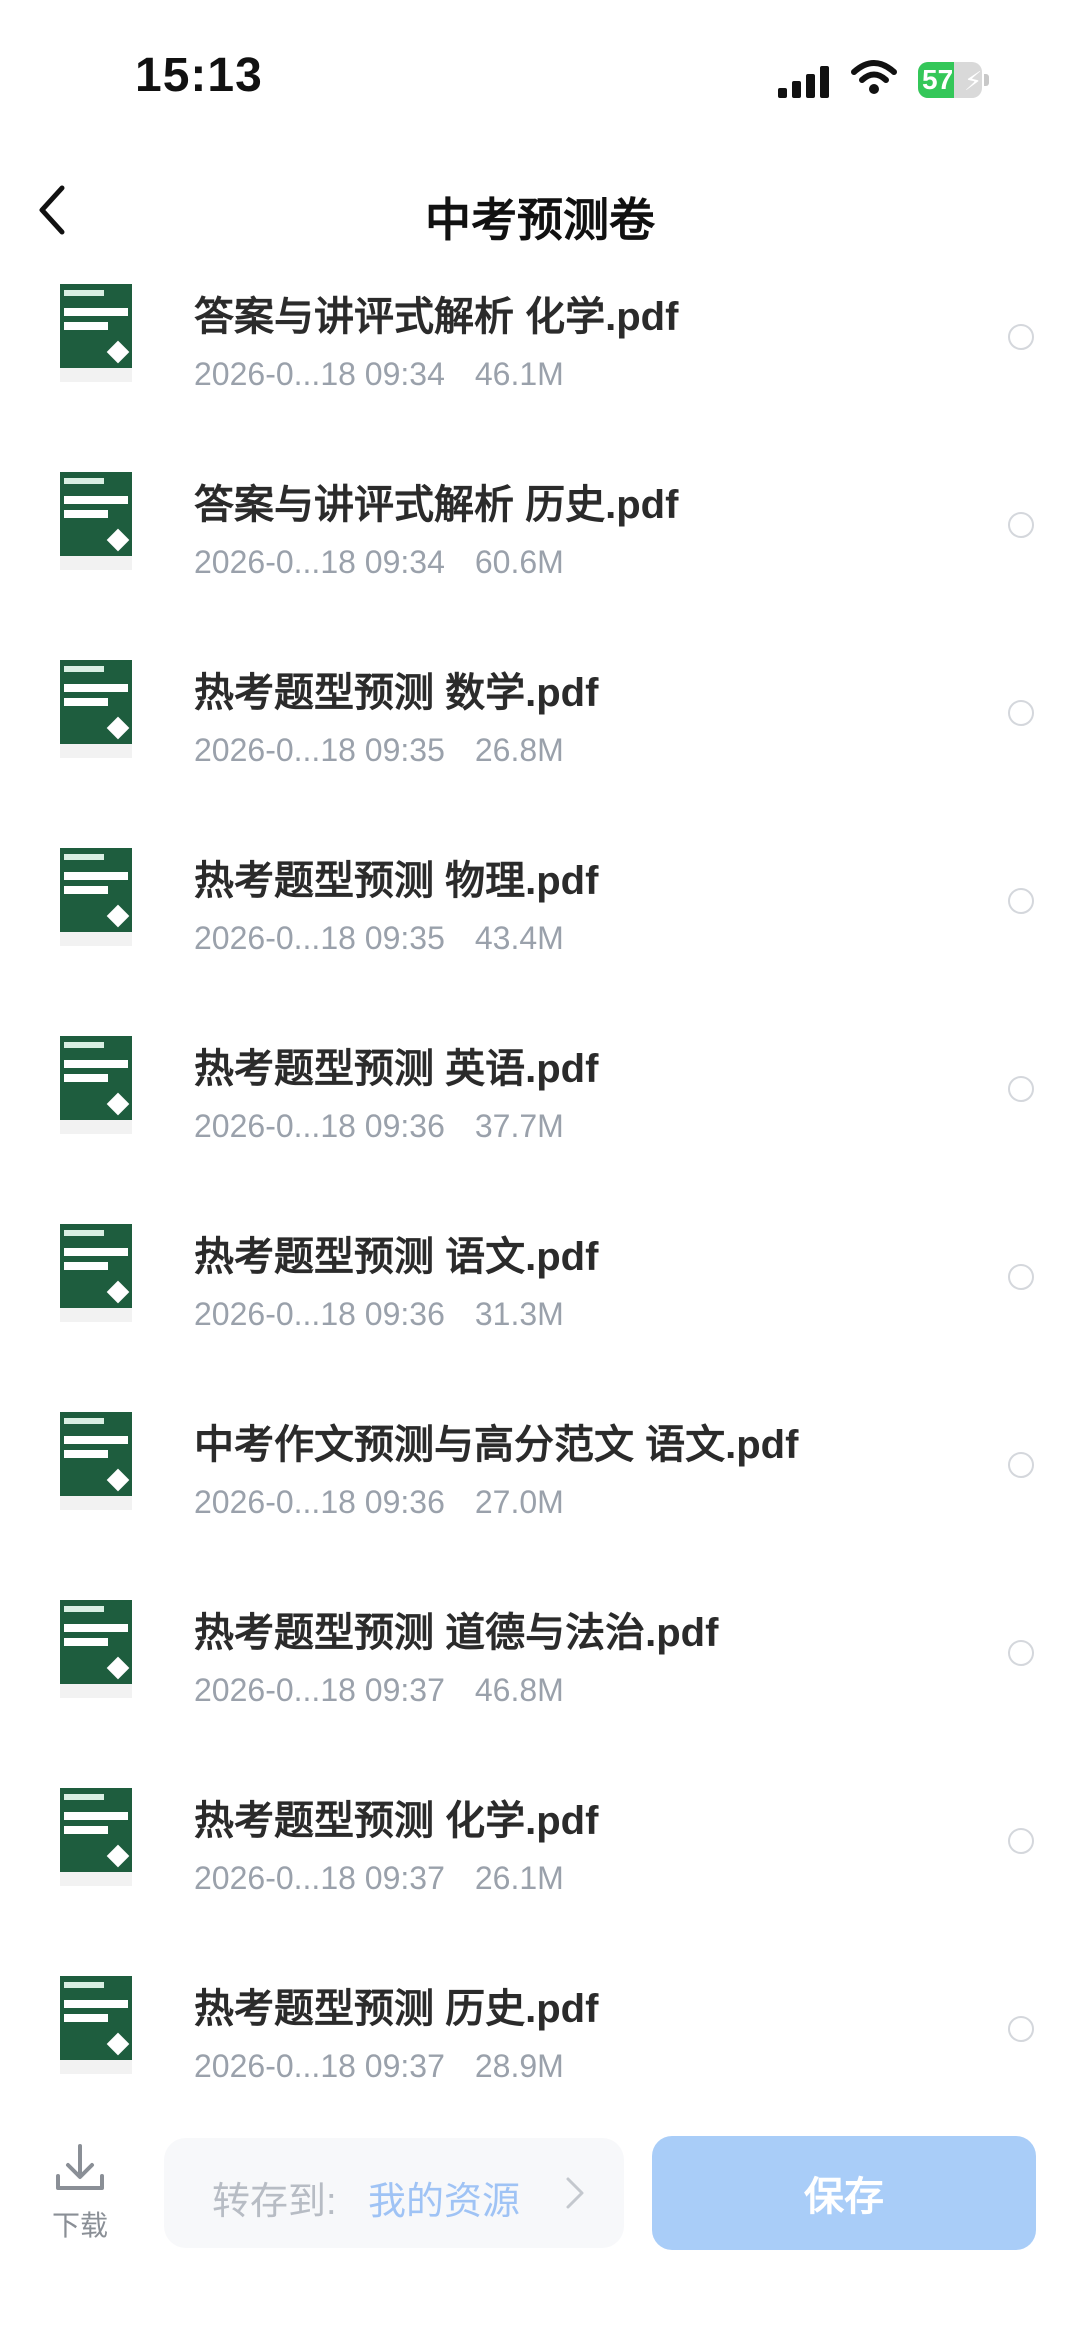 This screenshot has height=2341, width=1080. What do you see at coordinates (519, 562) in the screenshot?
I see `file-size: 60.6M` at bounding box center [519, 562].